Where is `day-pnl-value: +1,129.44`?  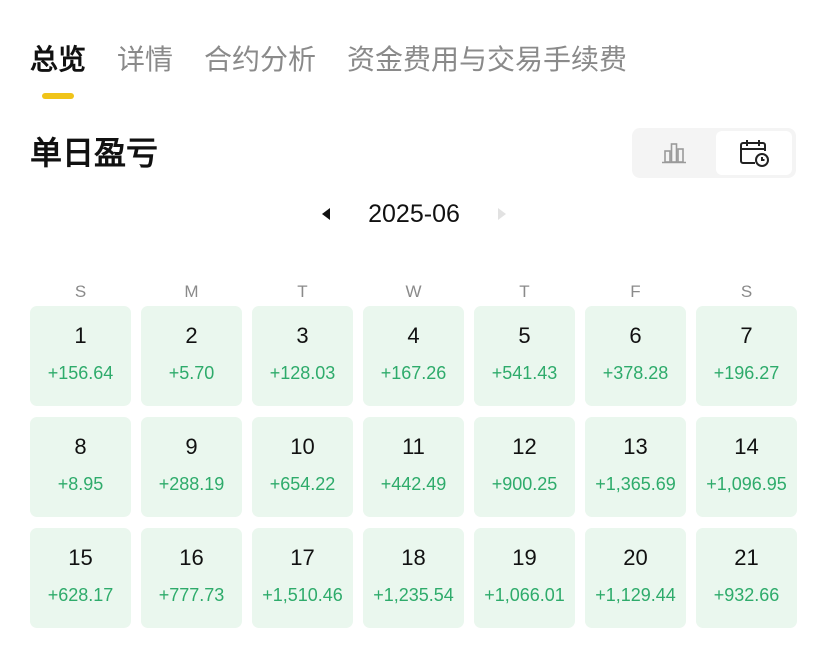 day-pnl-value: +1,129.44 is located at coordinates (635, 595).